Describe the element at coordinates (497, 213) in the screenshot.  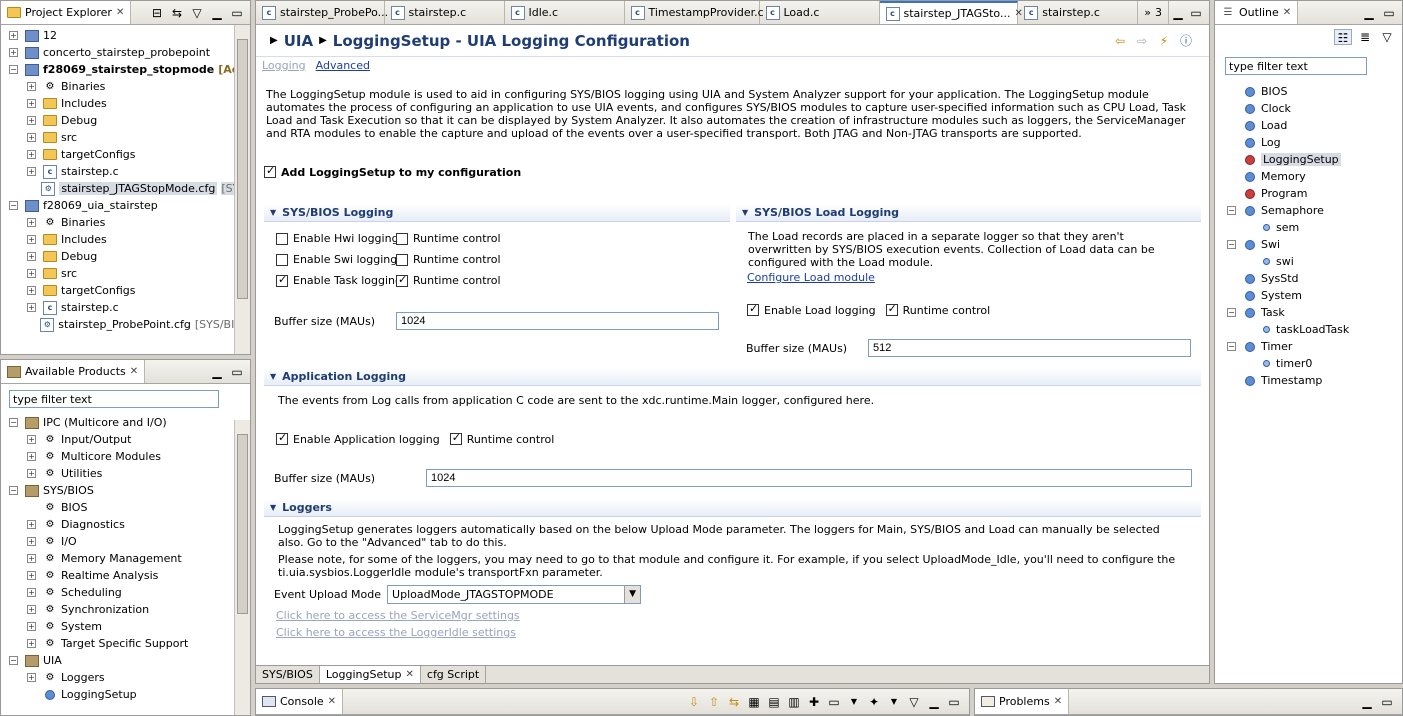
I see `sysbios-logging-header: ▼ SYS/BIOS Logging` at that location.